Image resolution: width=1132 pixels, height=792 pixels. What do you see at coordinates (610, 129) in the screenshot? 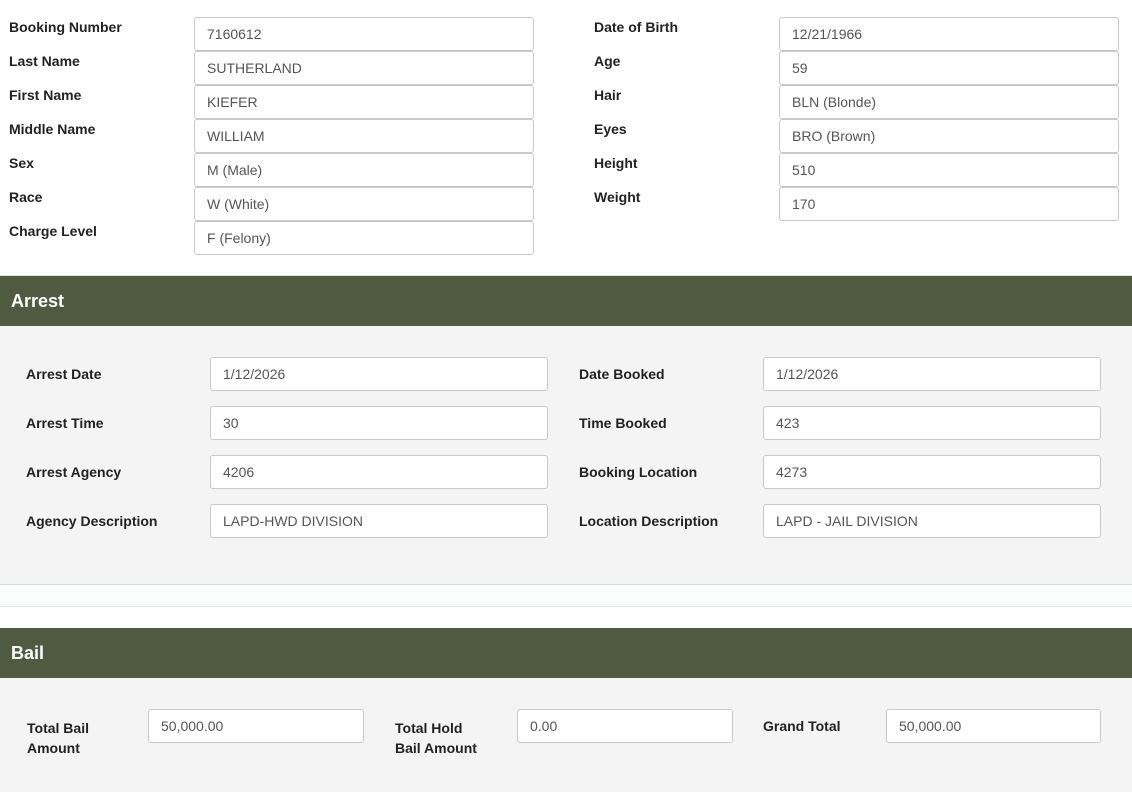
I see `label-eyes: Eyes` at bounding box center [610, 129].